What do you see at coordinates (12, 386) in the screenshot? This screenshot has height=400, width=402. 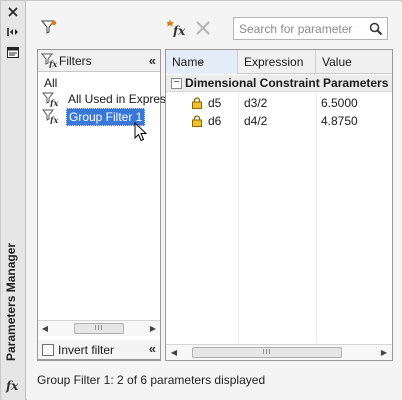 I see `fx-icon: fx` at bounding box center [12, 386].